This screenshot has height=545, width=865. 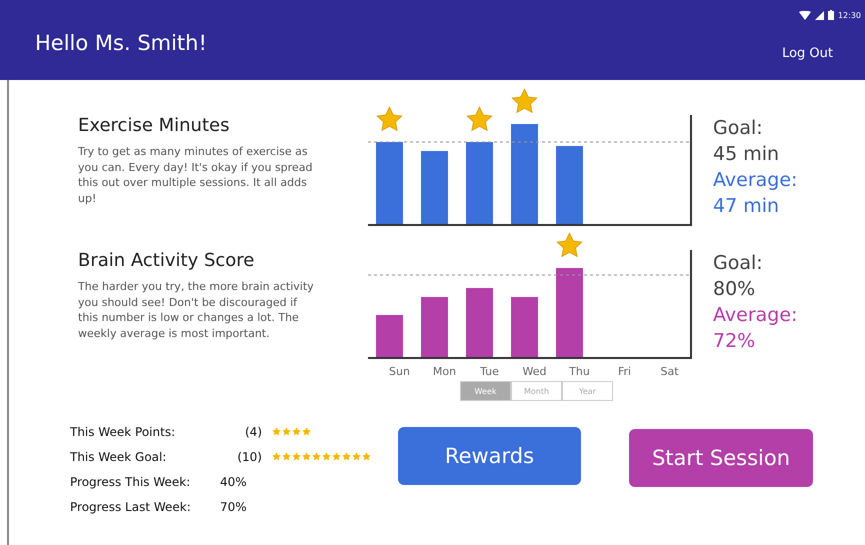 I want to click on average-value: 47 min, so click(x=746, y=206).